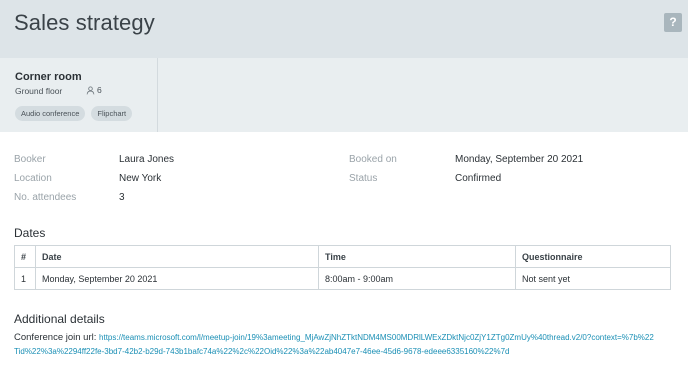  I want to click on conference-url-label: Conference join url:, so click(55, 337).